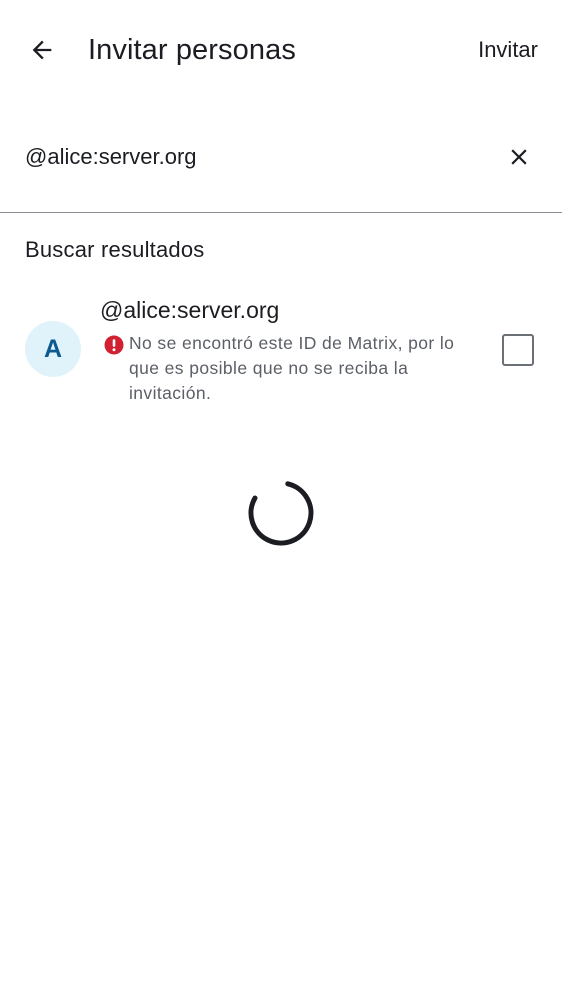 Image resolution: width=562 pixels, height=1000 pixels. What do you see at coordinates (255, 157) in the screenshot?
I see `search-input` at bounding box center [255, 157].